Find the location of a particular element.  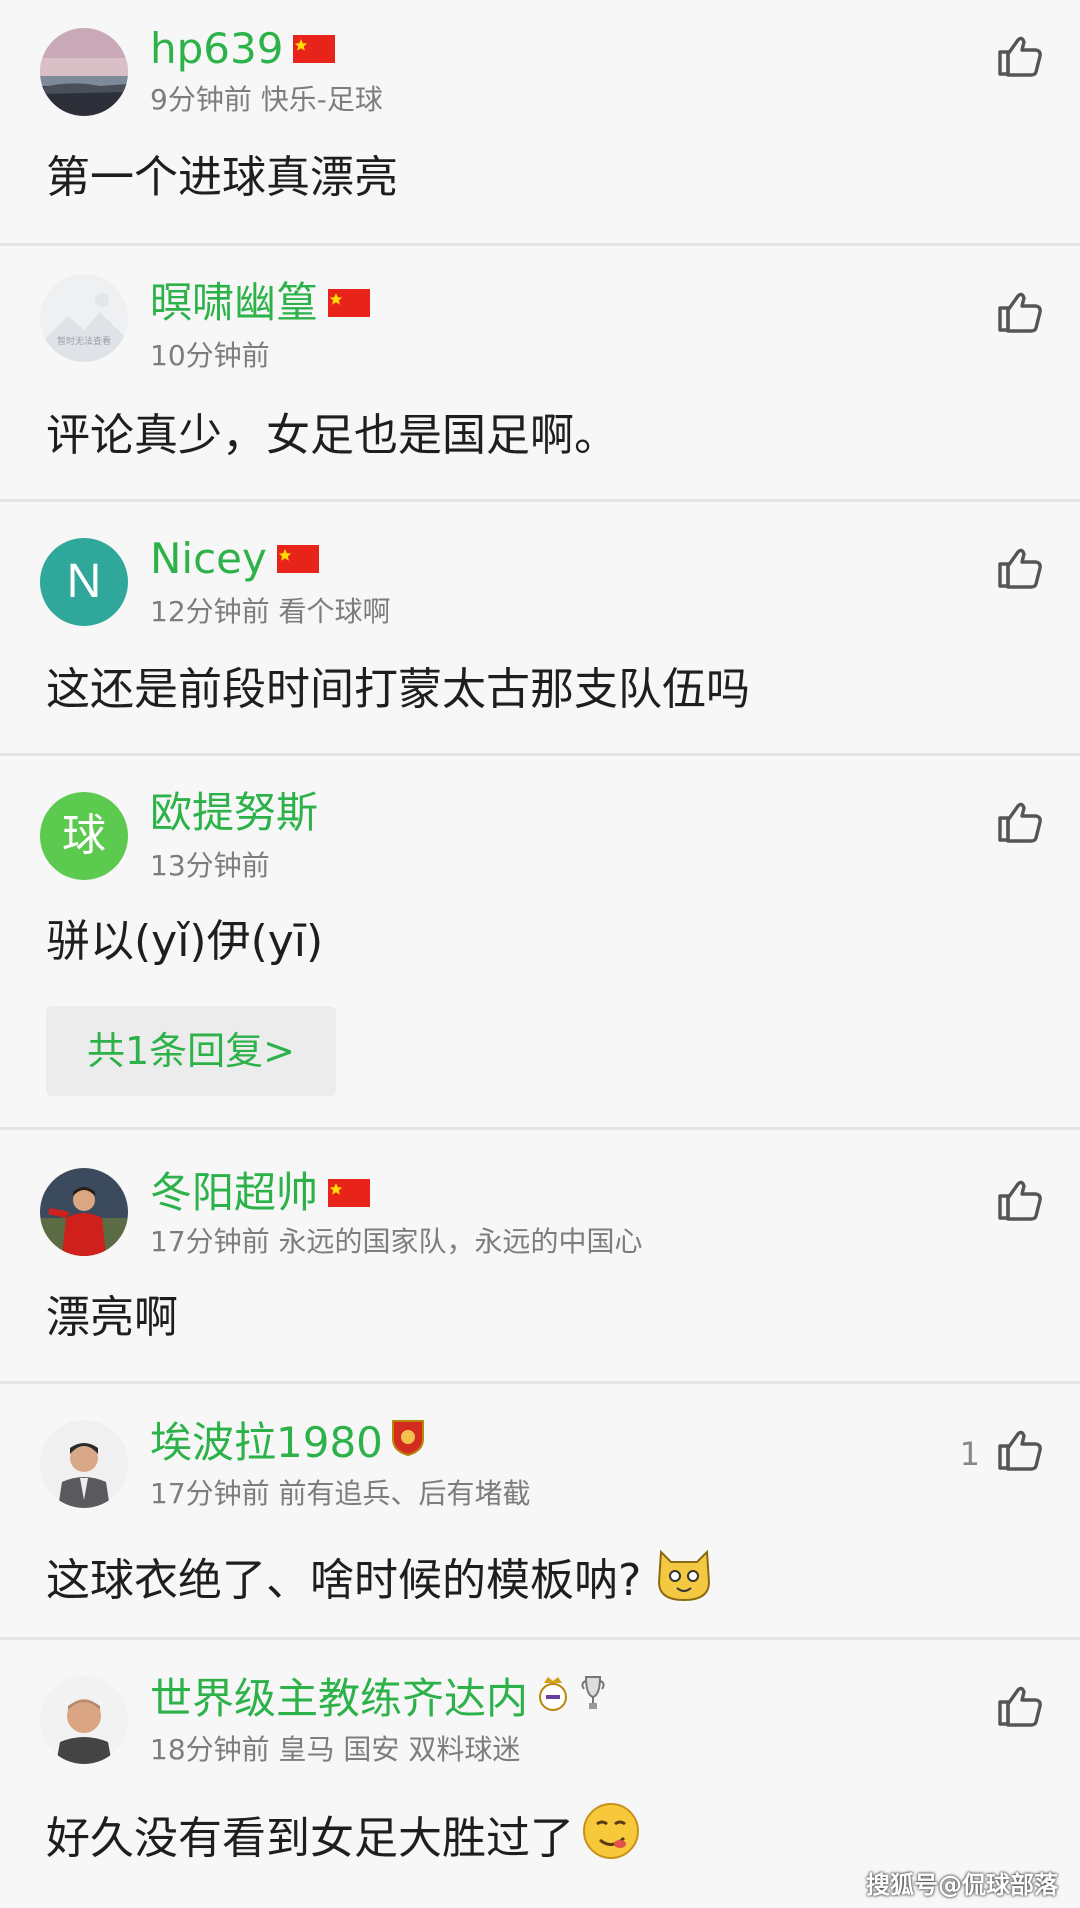

comment-text: 第一个进球真漂亮 is located at coordinates (222, 177).